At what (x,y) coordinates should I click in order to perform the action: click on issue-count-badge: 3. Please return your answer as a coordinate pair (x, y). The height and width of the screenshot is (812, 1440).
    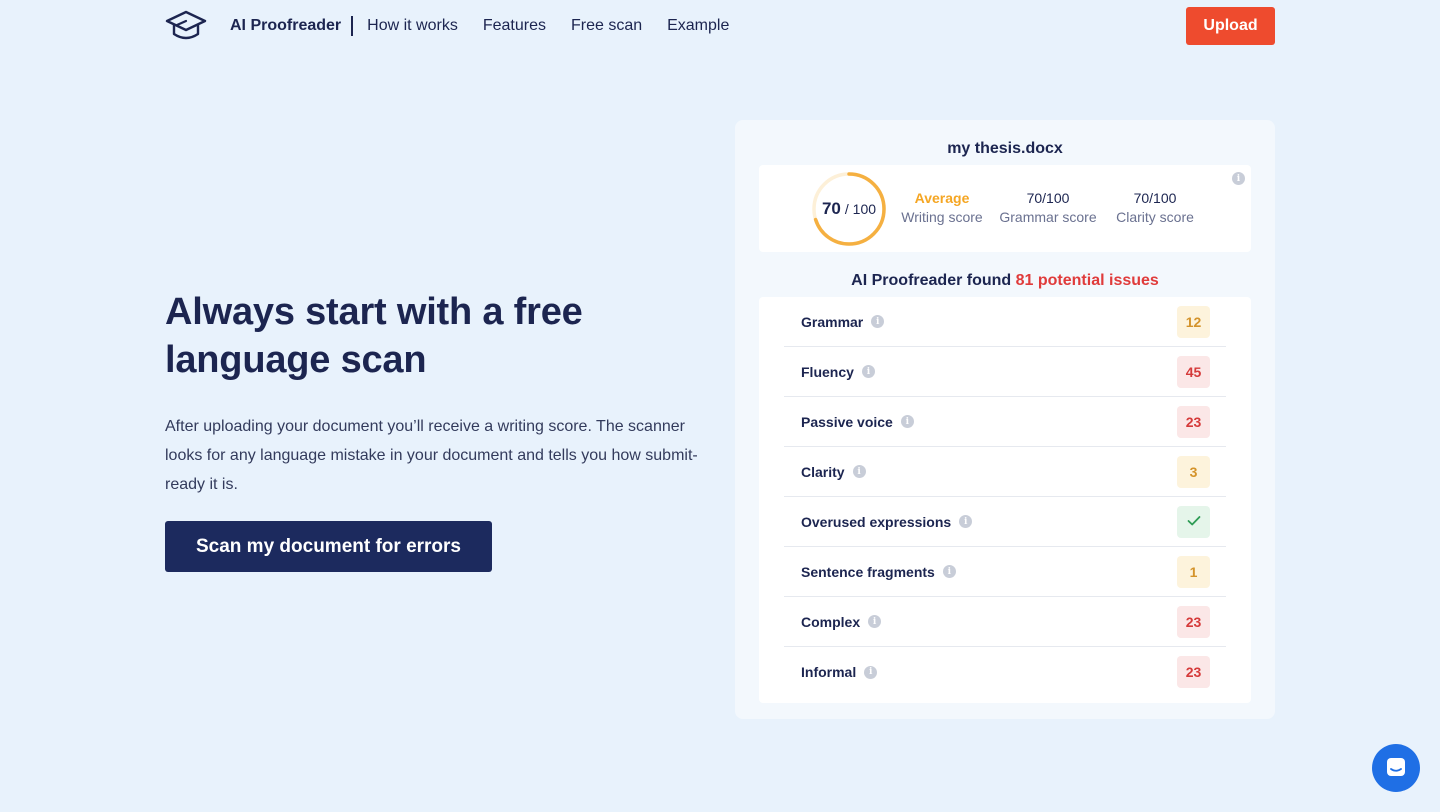
    Looking at the image, I should click on (1193, 471).